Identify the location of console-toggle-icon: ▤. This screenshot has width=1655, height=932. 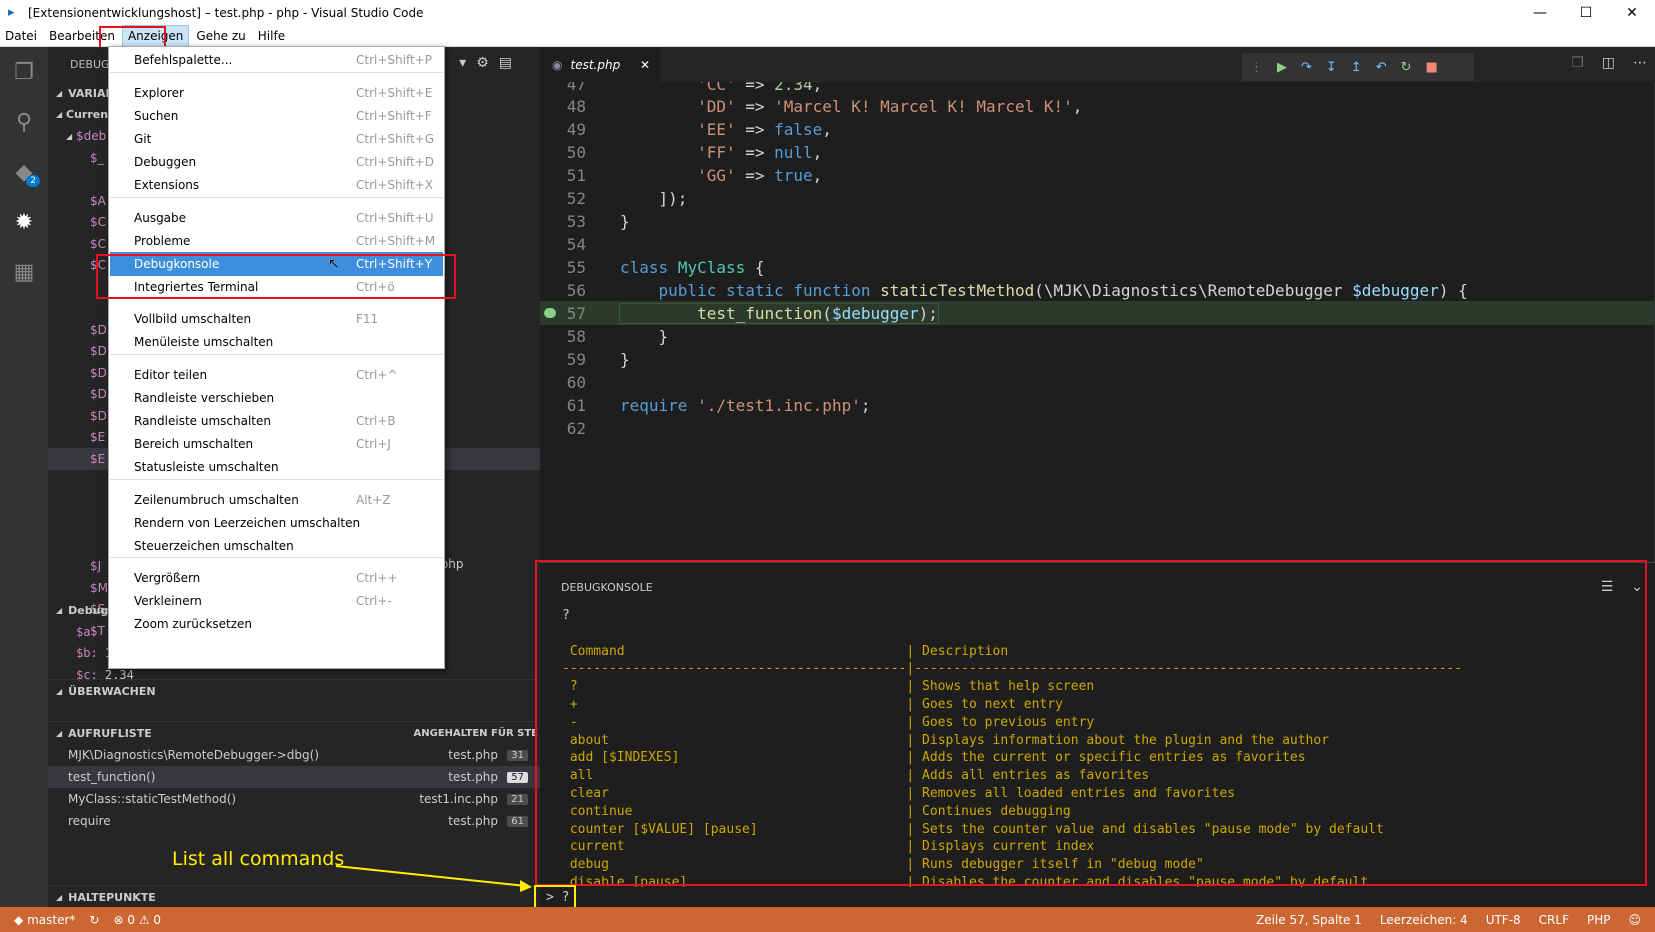
(505, 63).